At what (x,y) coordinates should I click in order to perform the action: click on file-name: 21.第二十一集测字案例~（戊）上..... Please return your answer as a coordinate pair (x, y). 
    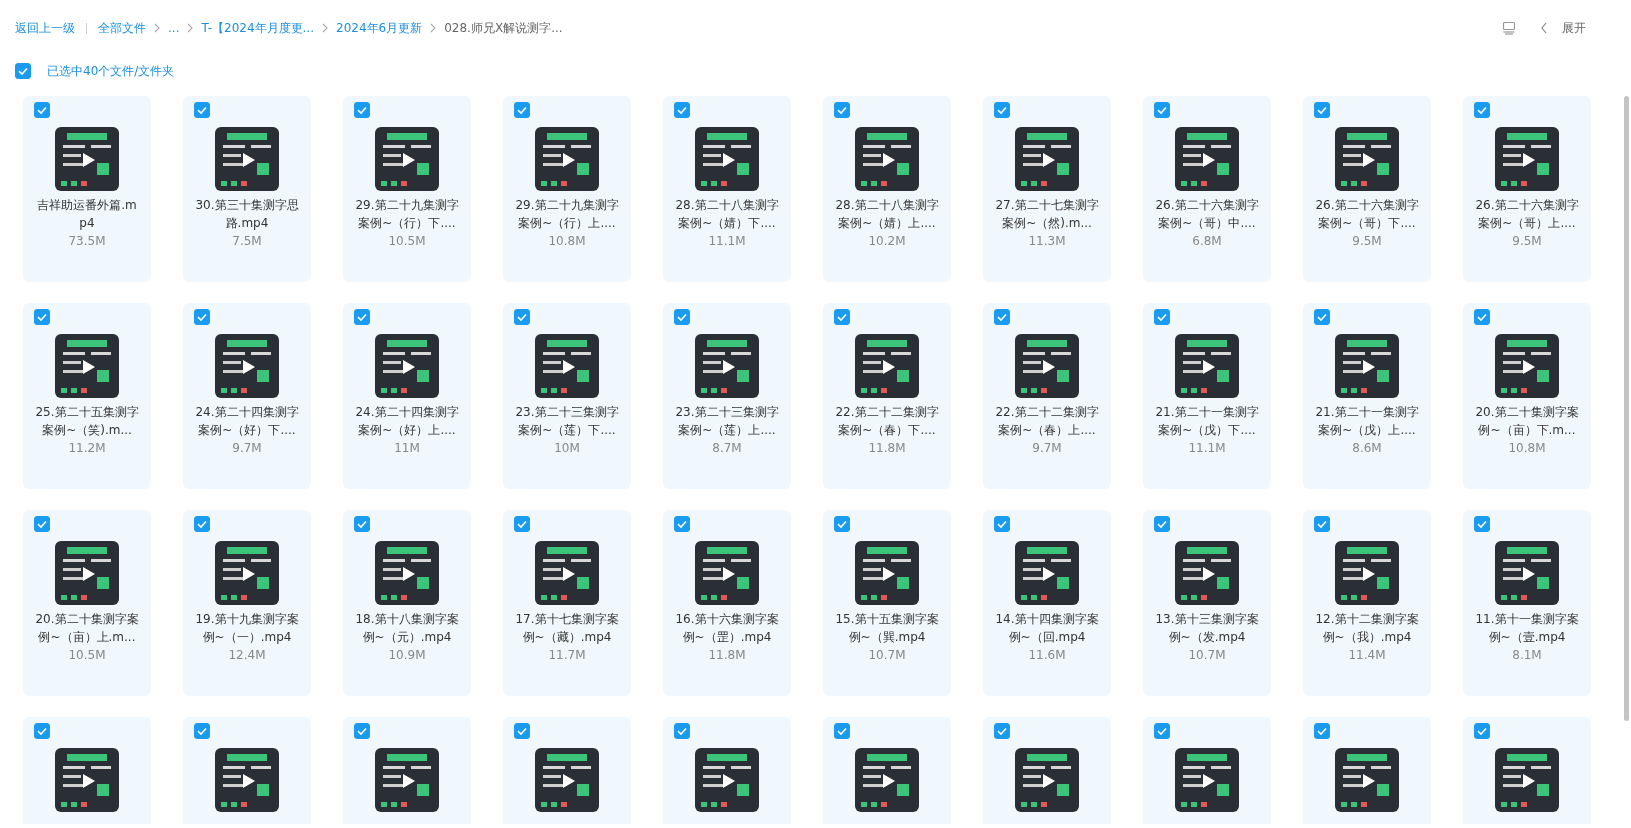
    Looking at the image, I should click on (1367, 421).